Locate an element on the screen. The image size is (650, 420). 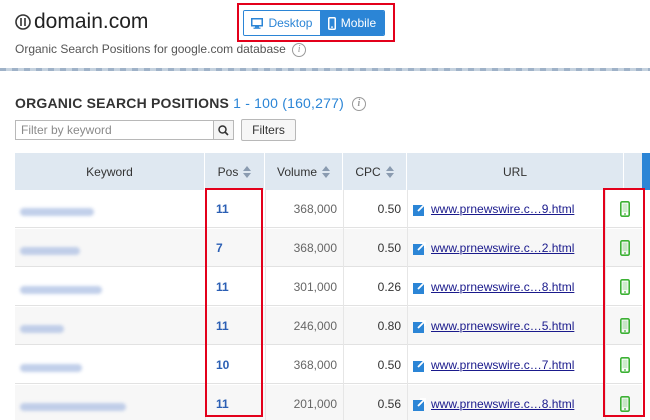
url-cell: www.prnewswire.c…2.html is located at coordinates (510, 248).